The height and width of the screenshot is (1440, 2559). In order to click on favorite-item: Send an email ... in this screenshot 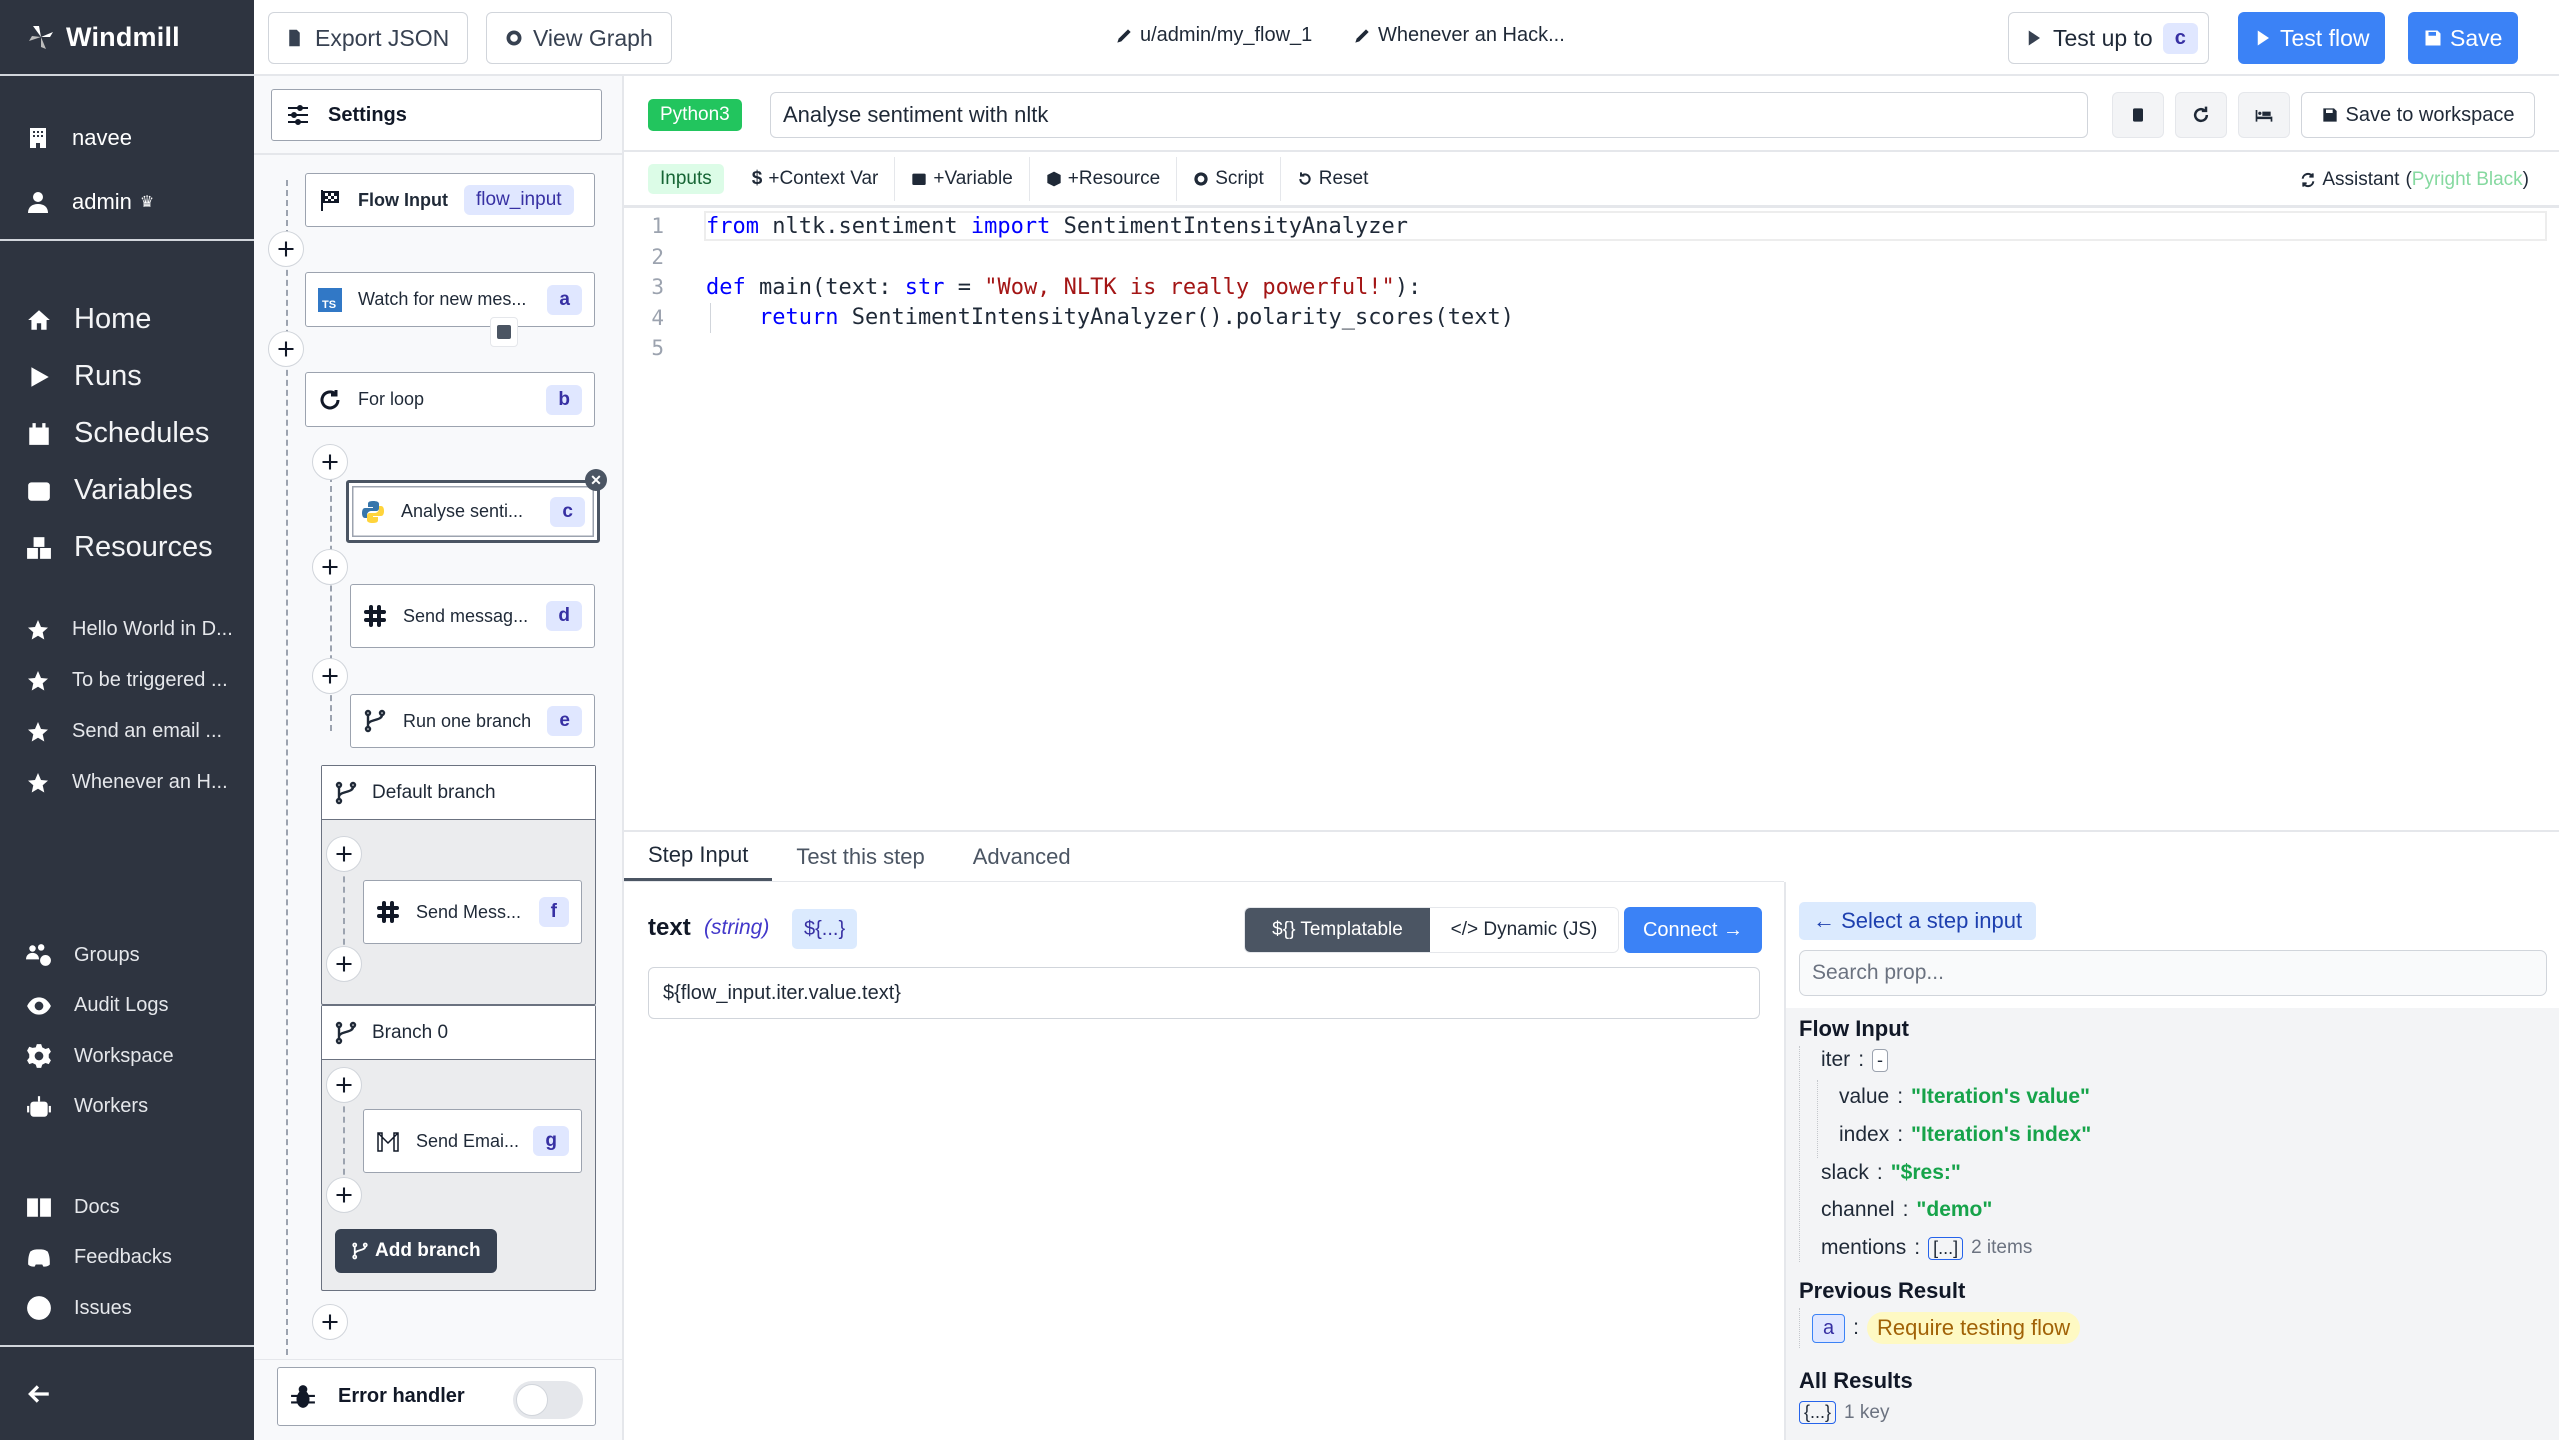, I will do `click(127, 731)`.